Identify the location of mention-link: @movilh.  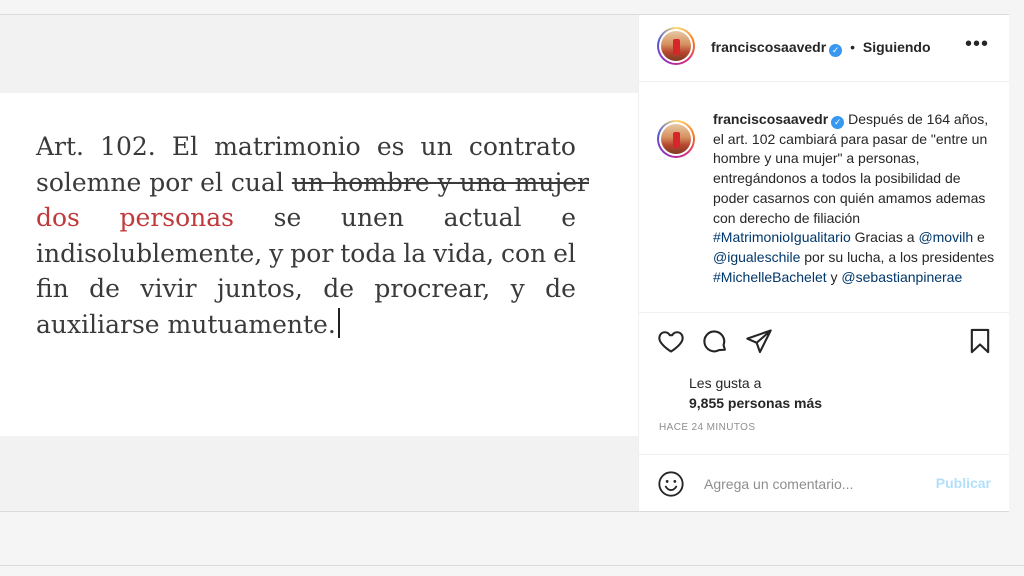
(945, 237).